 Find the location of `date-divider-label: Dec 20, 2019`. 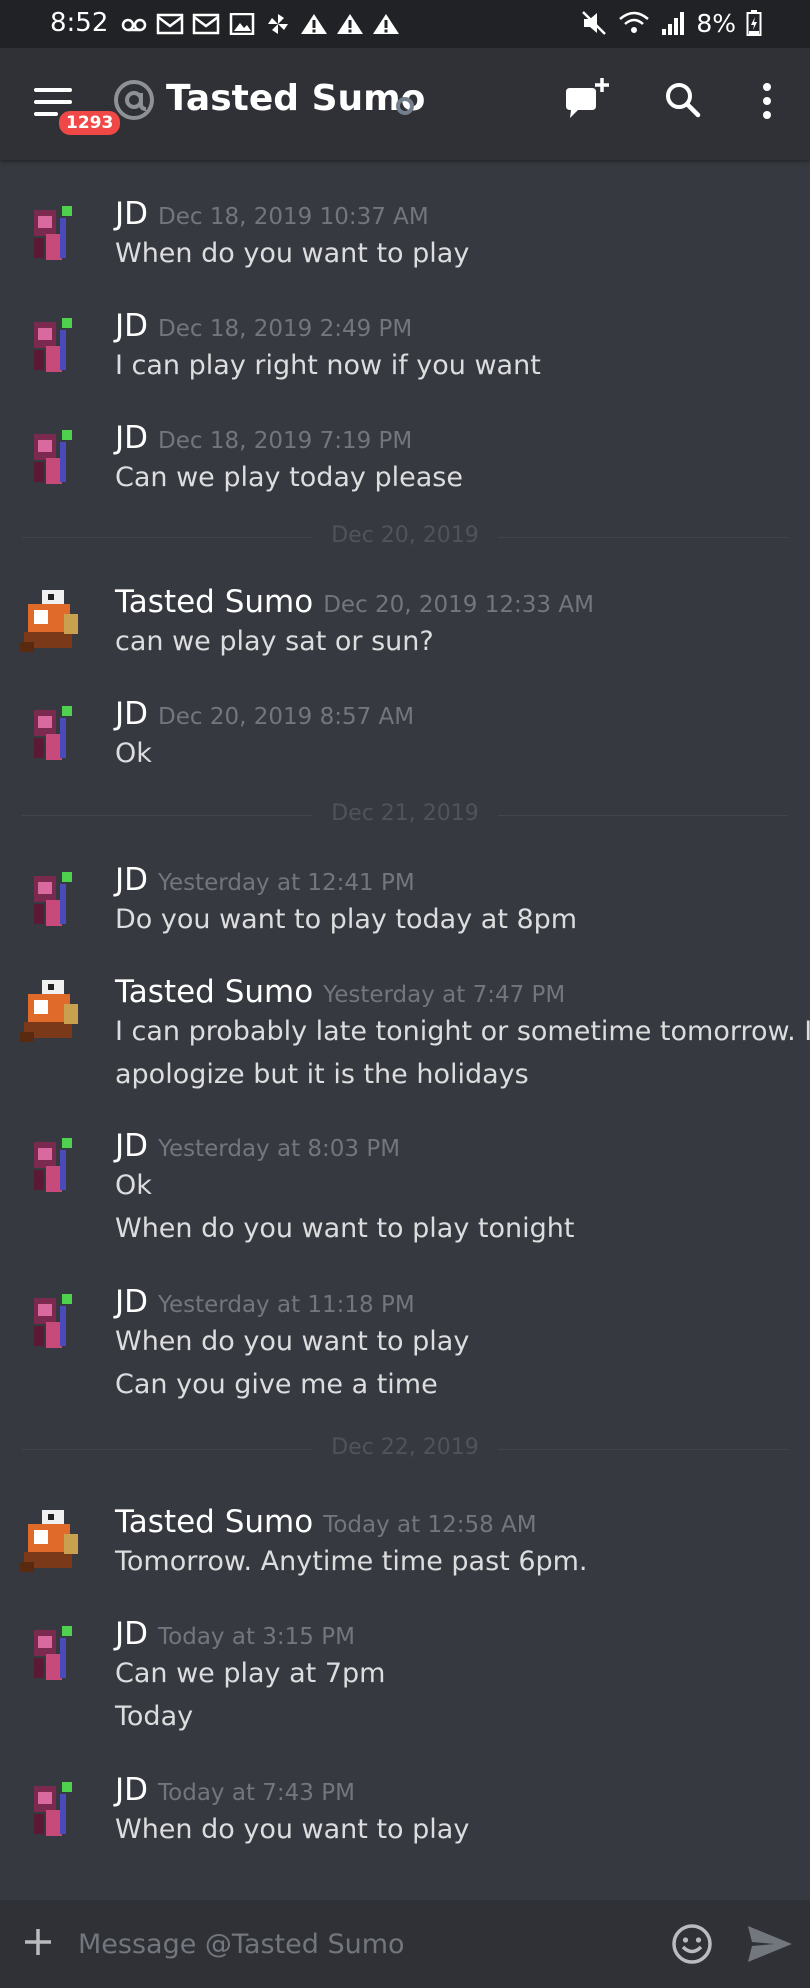

date-divider-label: Dec 20, 2019 is located at coordinates (405, 535).